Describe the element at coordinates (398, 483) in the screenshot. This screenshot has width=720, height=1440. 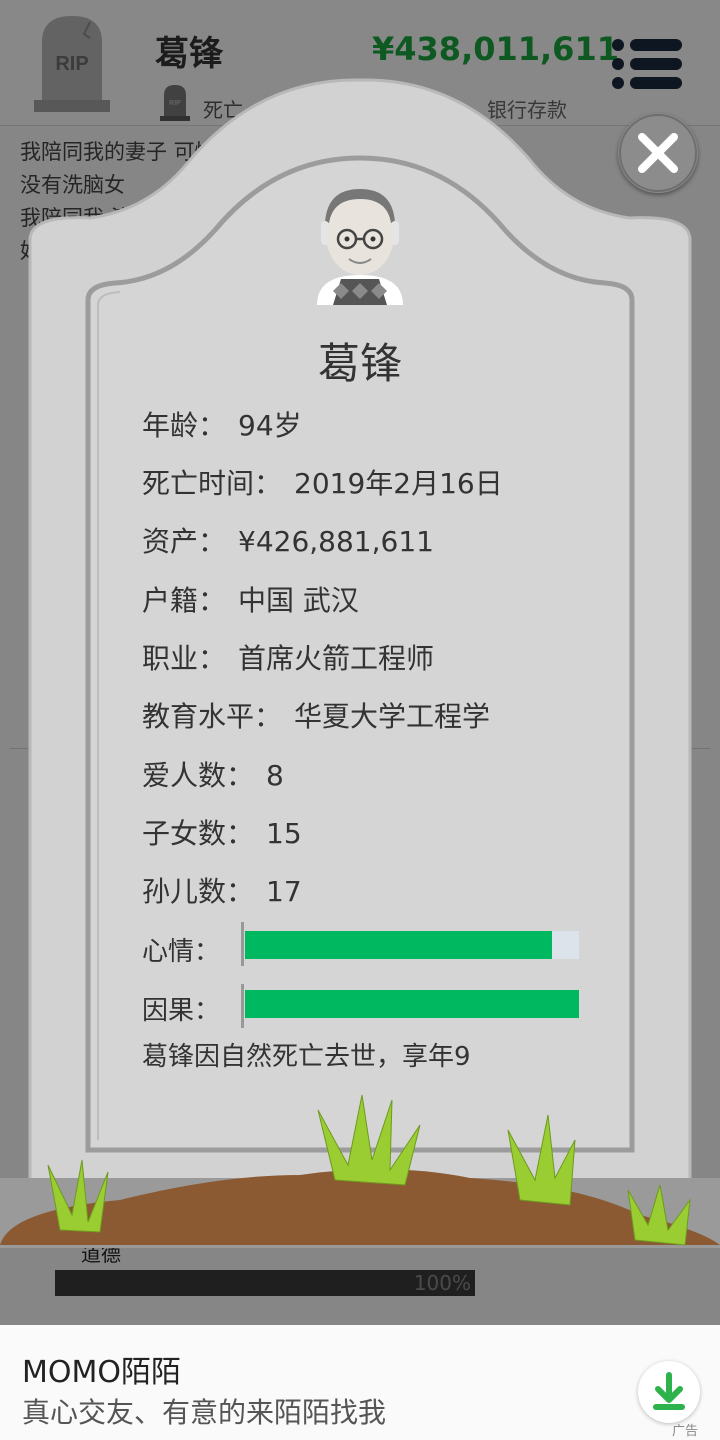
I see `info-value: 2019年2月16日` at that location.